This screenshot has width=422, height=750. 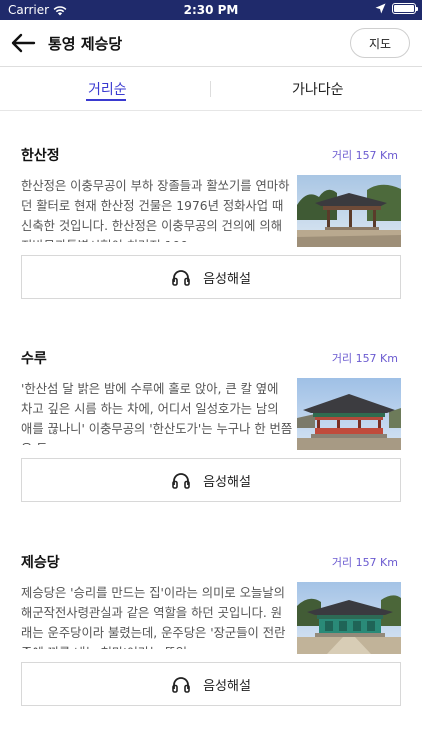 I want to click on tab-divider, so click(x=210, y=89).